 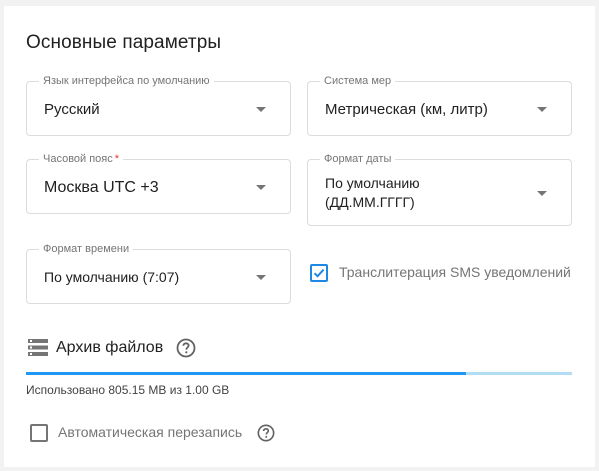 What do you see at coordinates (358, 159) in the screenshot?
I see `date-format-select-label: Формат даты` at bounding box center [358, 159].